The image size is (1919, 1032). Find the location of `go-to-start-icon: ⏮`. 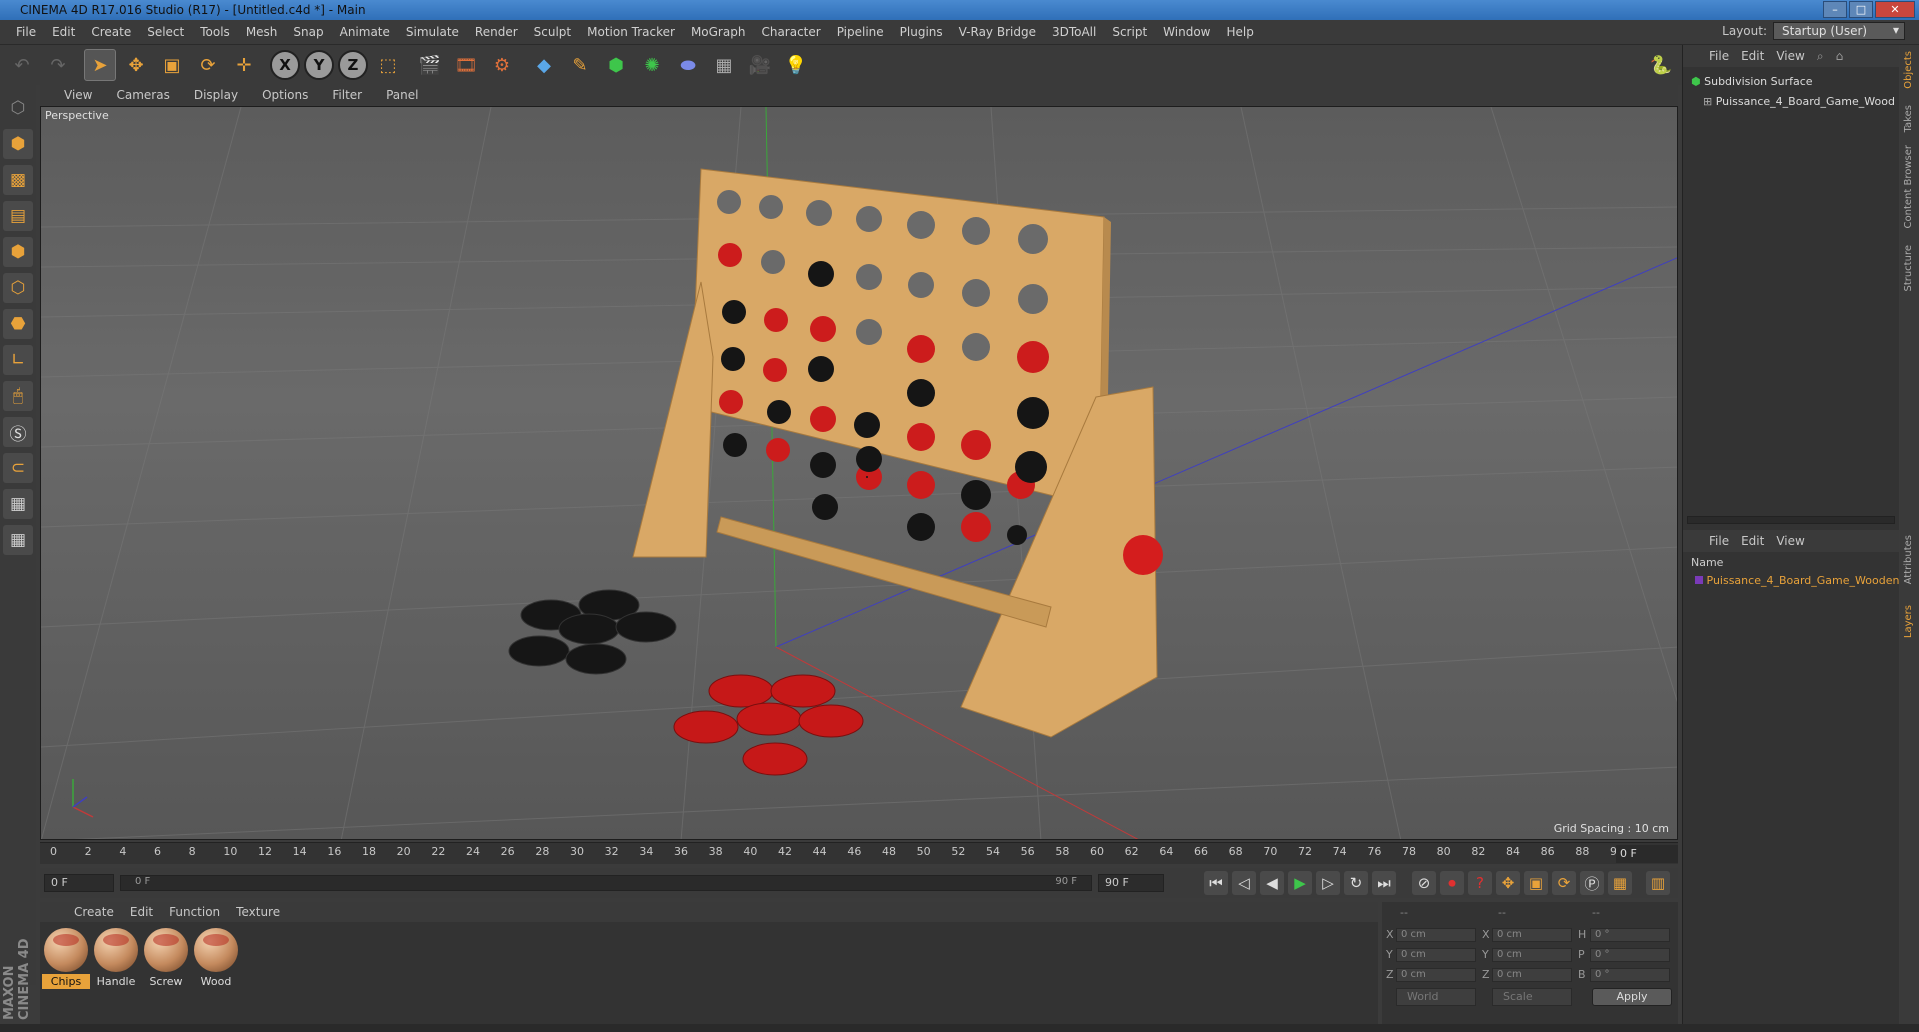

go-to-start-icon: ⏮ is located at coordinates (1216, 883).